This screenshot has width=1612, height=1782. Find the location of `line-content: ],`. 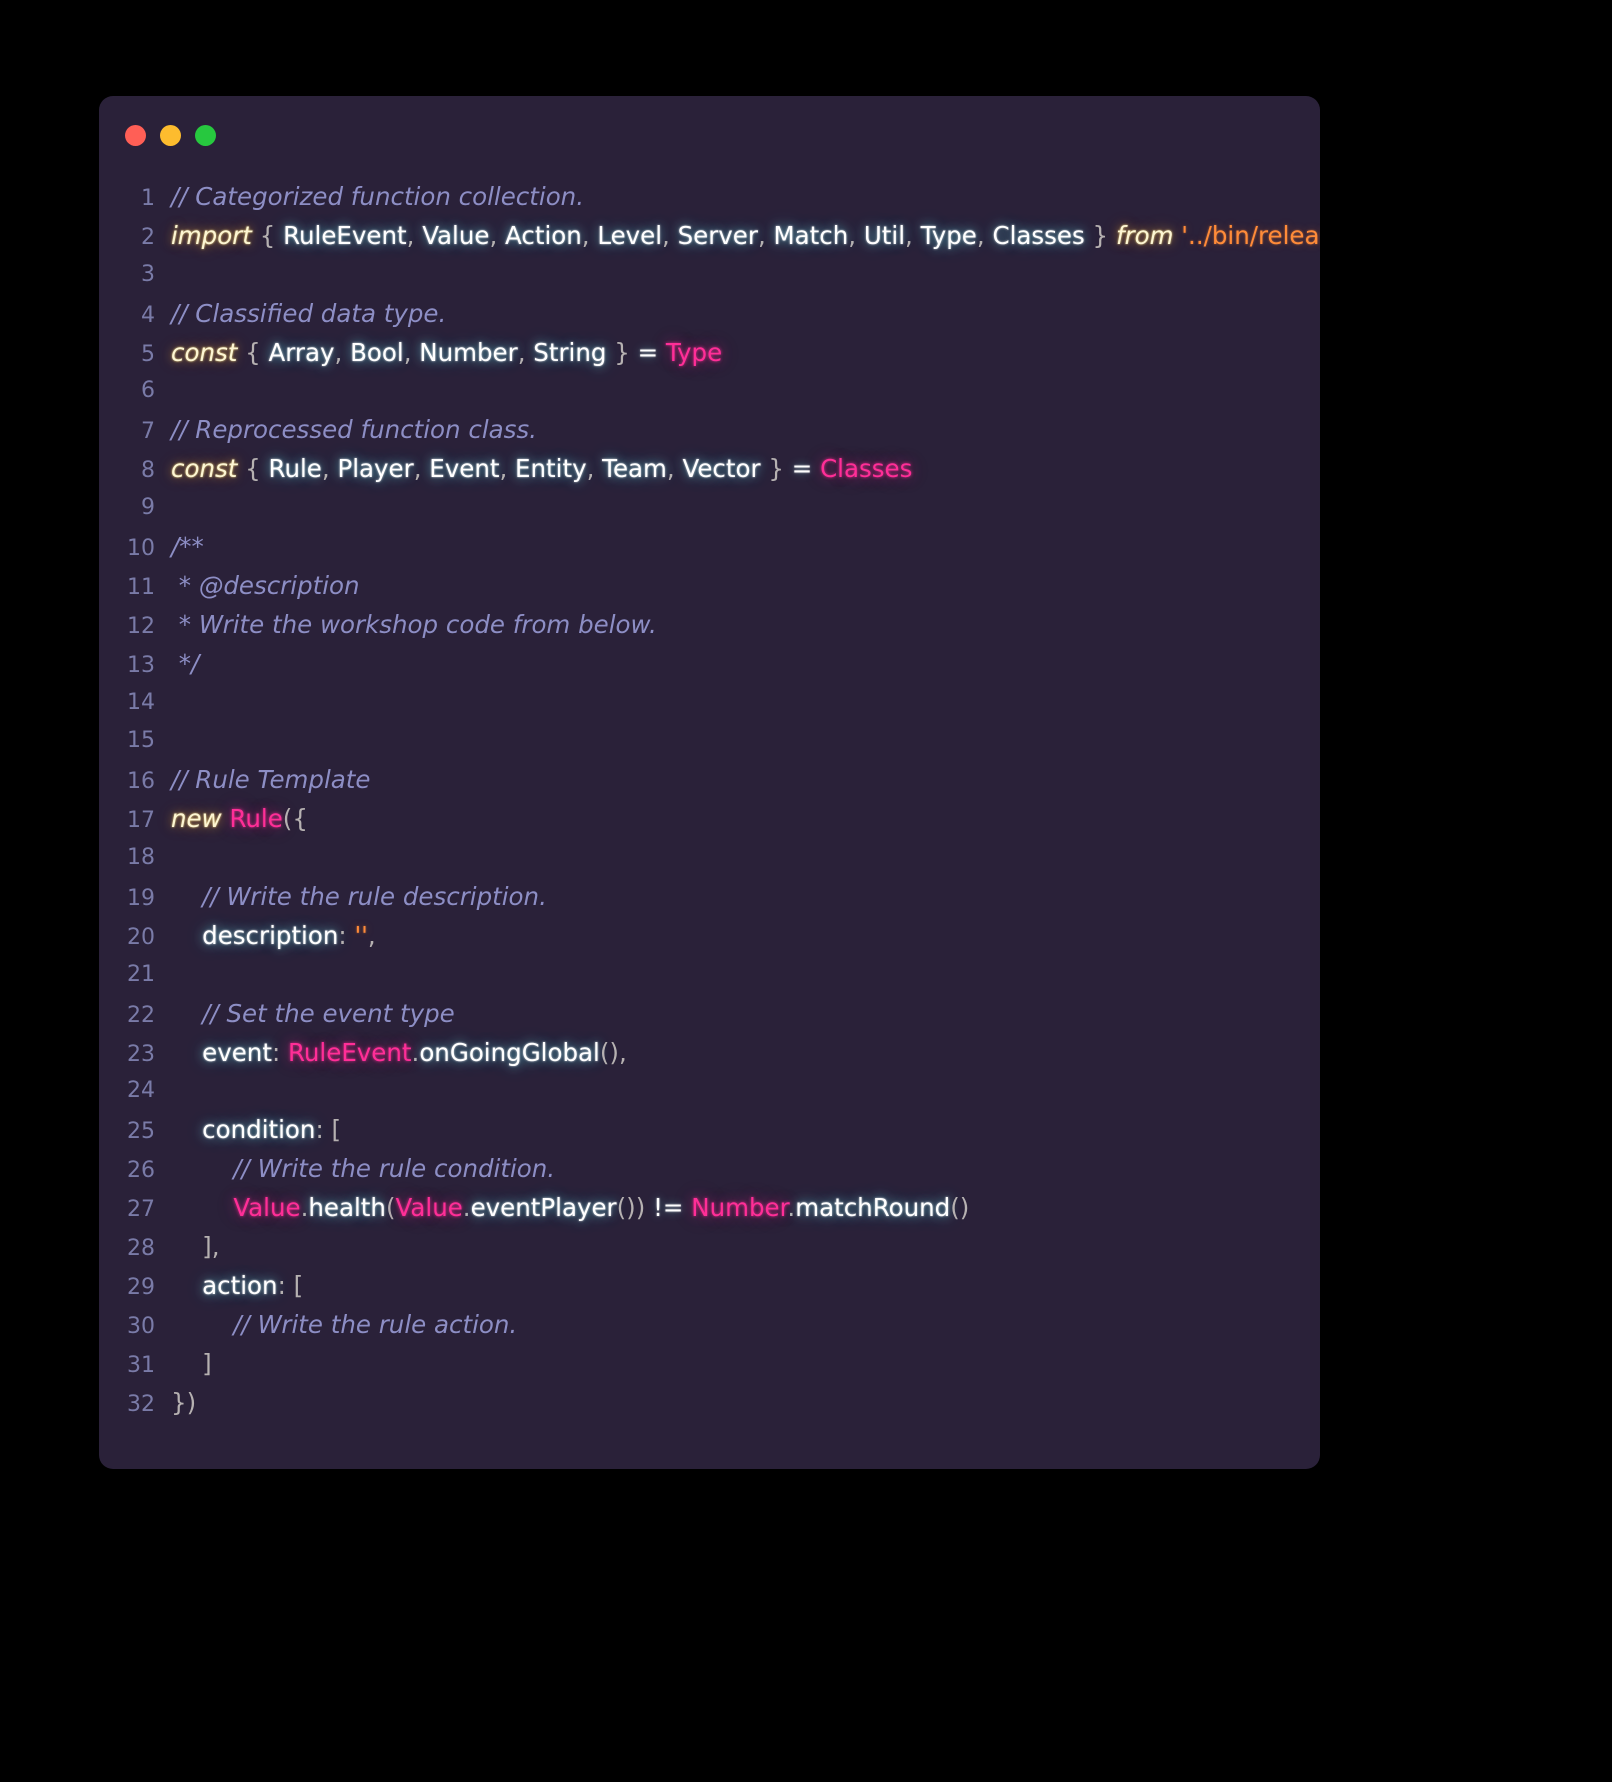

line-content: ], is located at coordinates (195, 1247).